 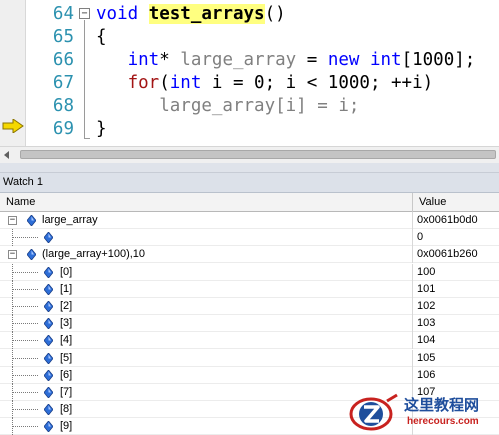 I want to click on watch-row: 0, so click(x=249, y=237).